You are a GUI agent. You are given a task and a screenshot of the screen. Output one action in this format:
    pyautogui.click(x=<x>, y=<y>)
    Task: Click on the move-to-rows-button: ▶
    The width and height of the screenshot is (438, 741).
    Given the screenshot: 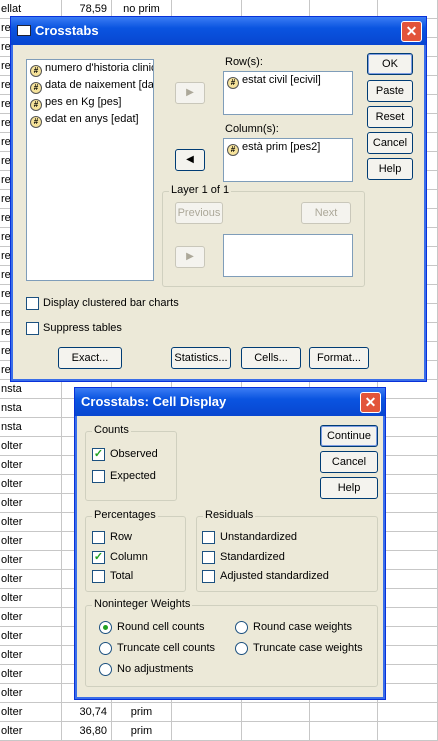 What is the action you would take?
    pyautogui.click(x=190, y=93)
    